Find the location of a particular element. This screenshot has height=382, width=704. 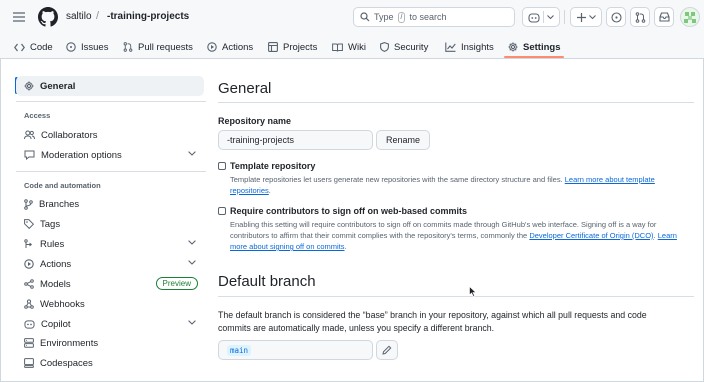

server-icon is located at coordinates (29, 343).